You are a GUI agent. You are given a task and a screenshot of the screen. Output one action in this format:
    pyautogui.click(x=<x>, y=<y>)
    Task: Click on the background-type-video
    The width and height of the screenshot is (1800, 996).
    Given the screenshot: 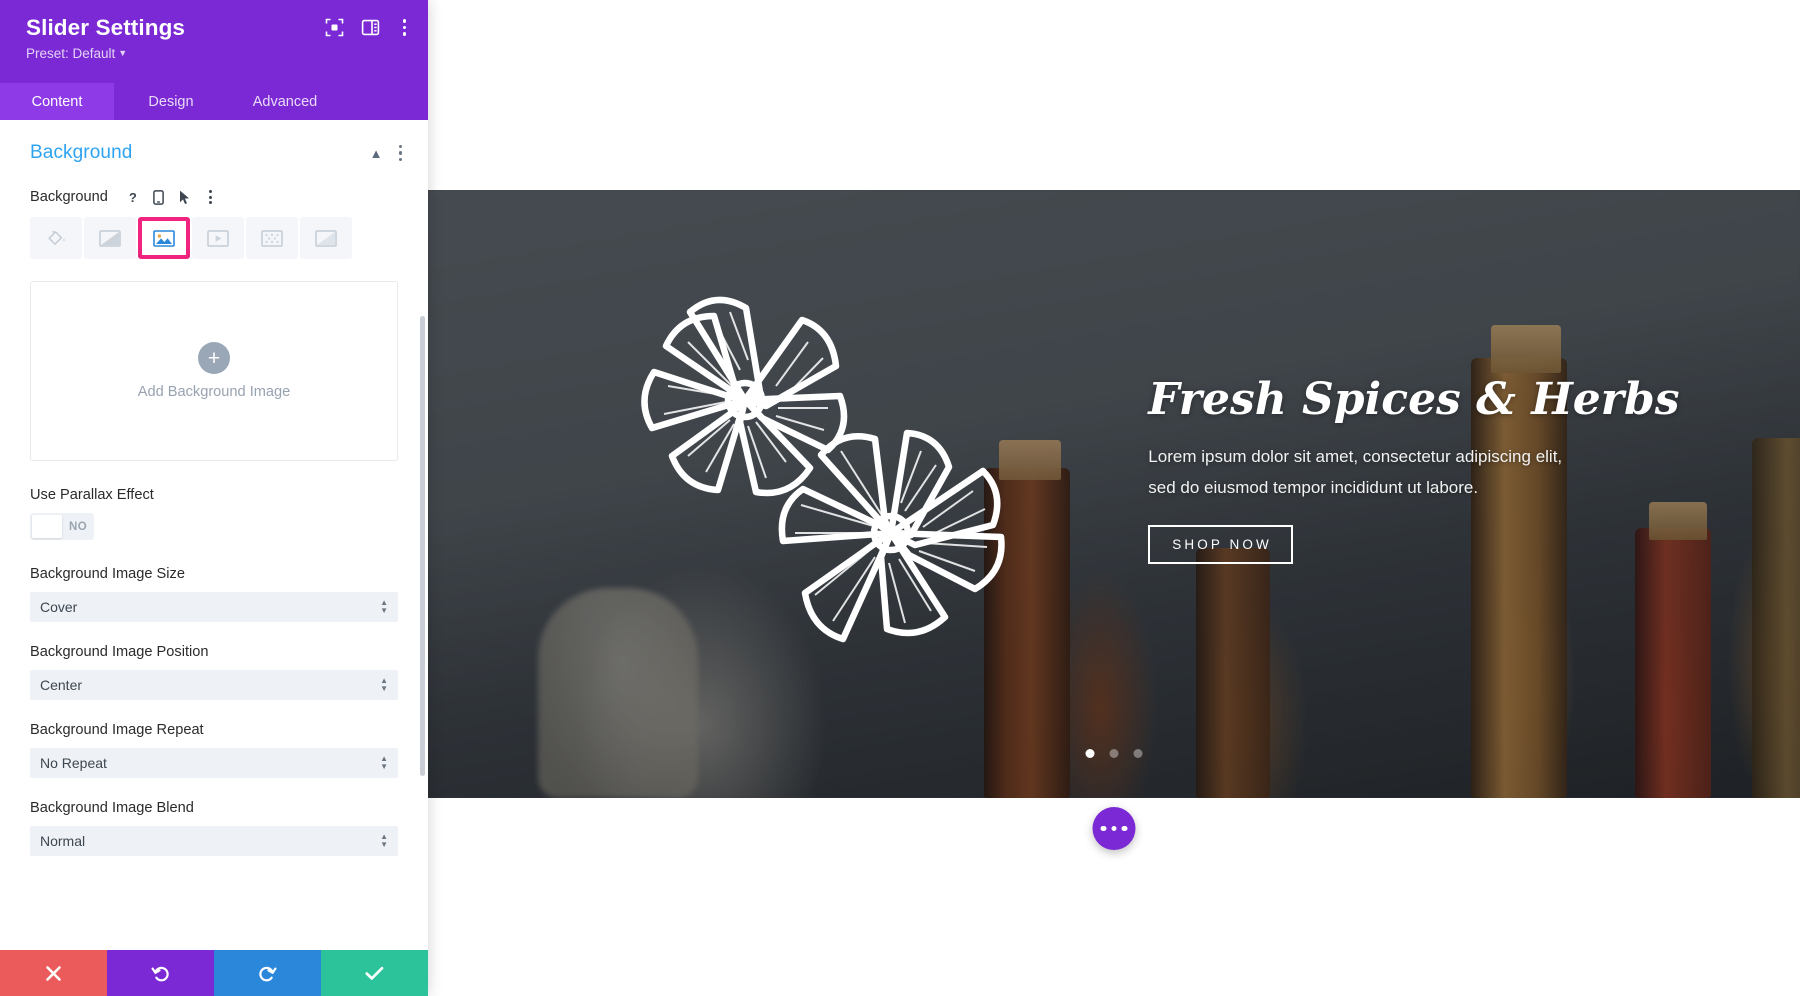 What is the action you would take?
    pyautogui.click(x=218, y=238)
    